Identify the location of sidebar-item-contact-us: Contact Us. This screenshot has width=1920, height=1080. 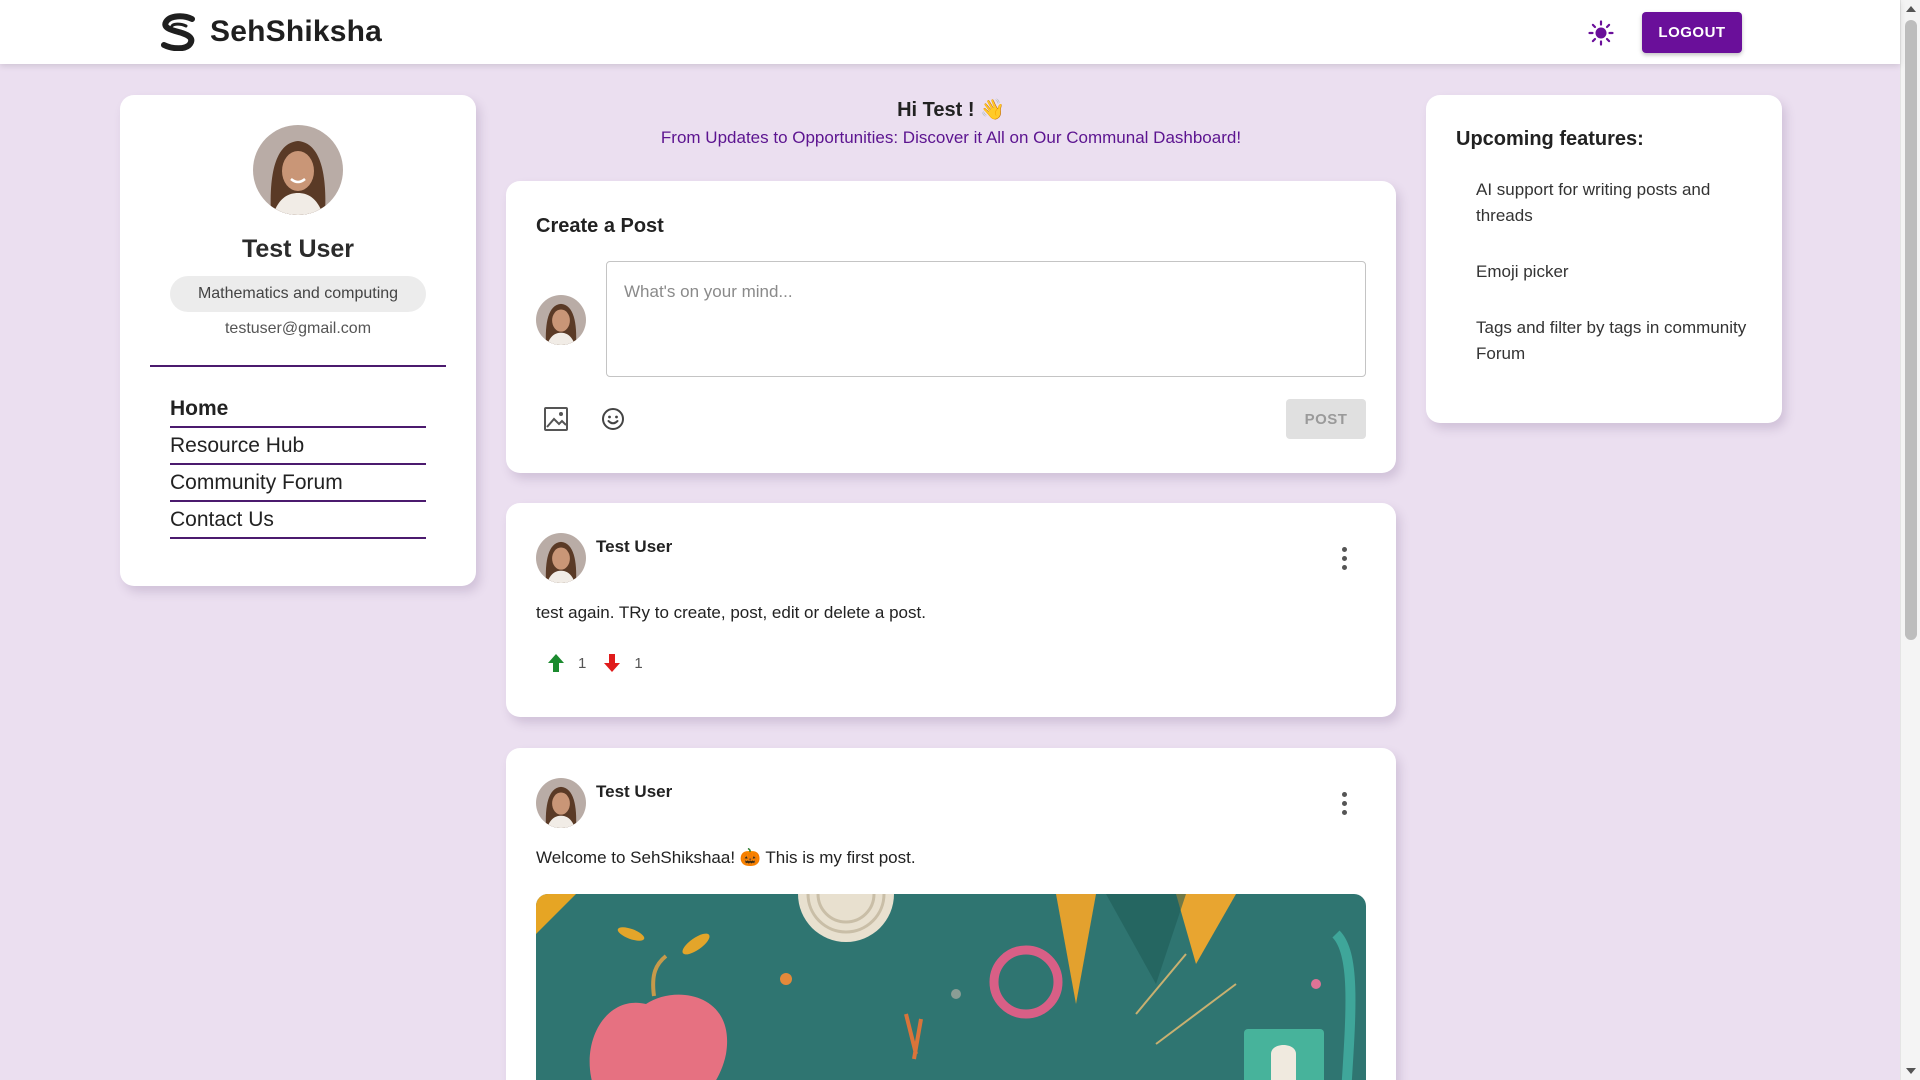
(298, 520).